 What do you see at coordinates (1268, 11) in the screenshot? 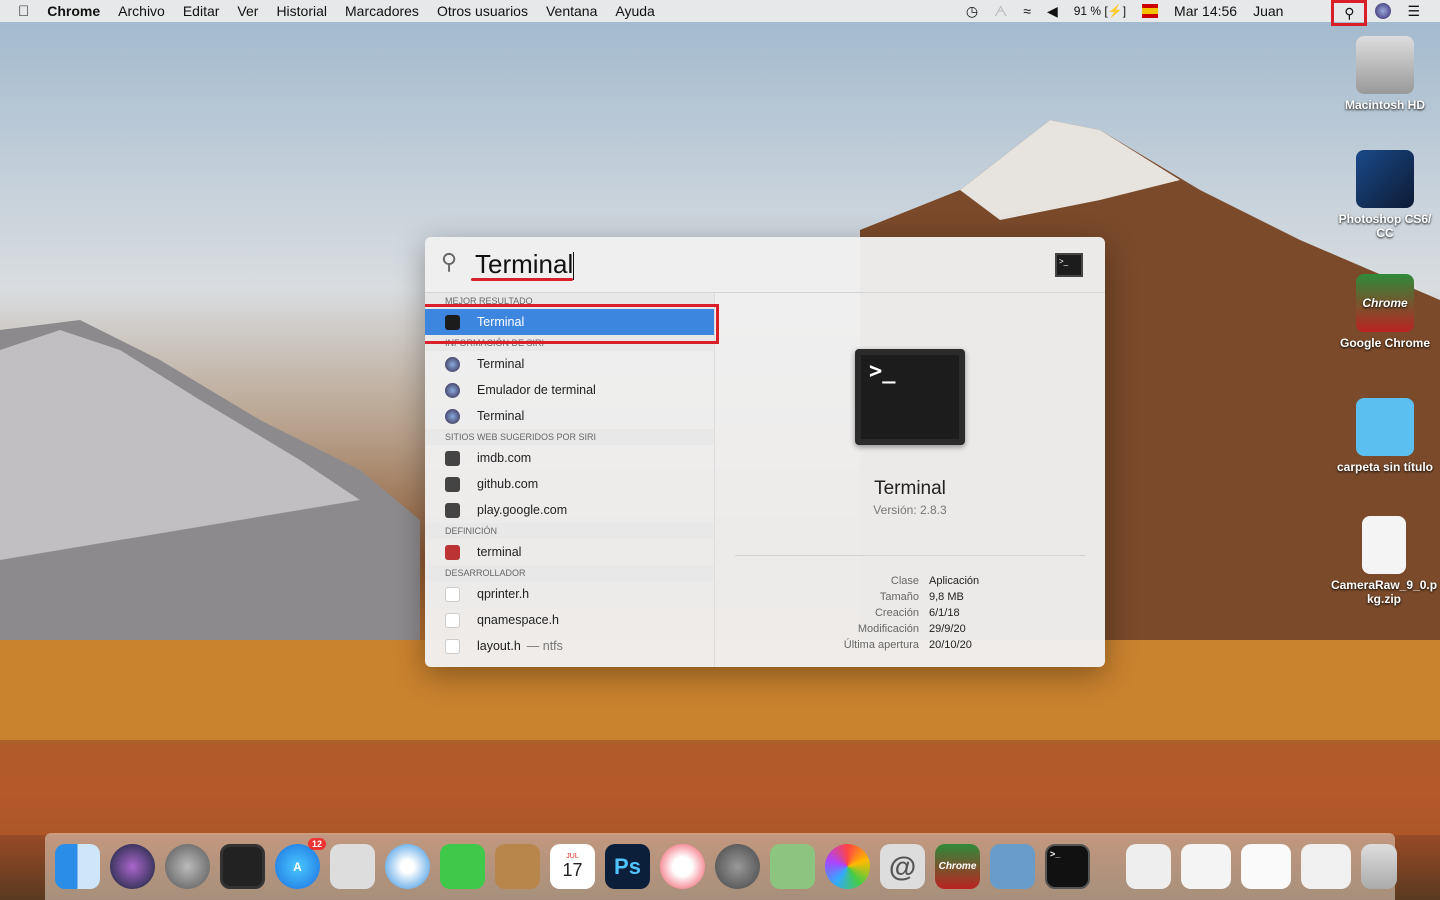
I see `user-menu: Juan` at bounding box center [1268, 11].